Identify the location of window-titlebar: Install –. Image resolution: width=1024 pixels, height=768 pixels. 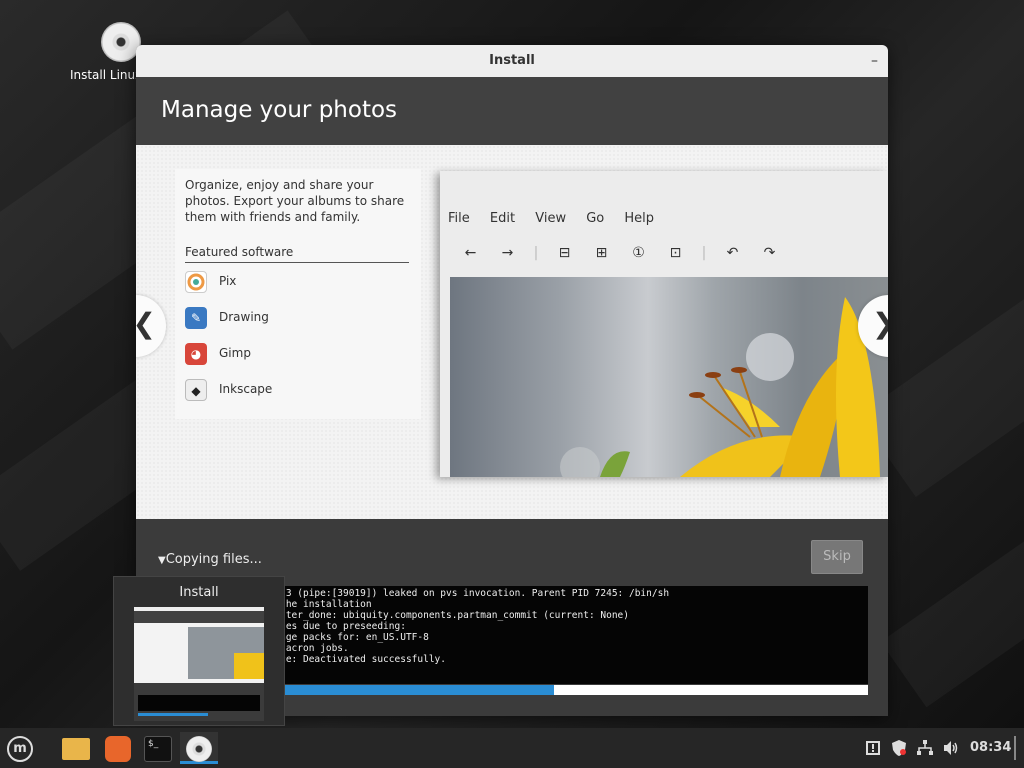
(512, 61).